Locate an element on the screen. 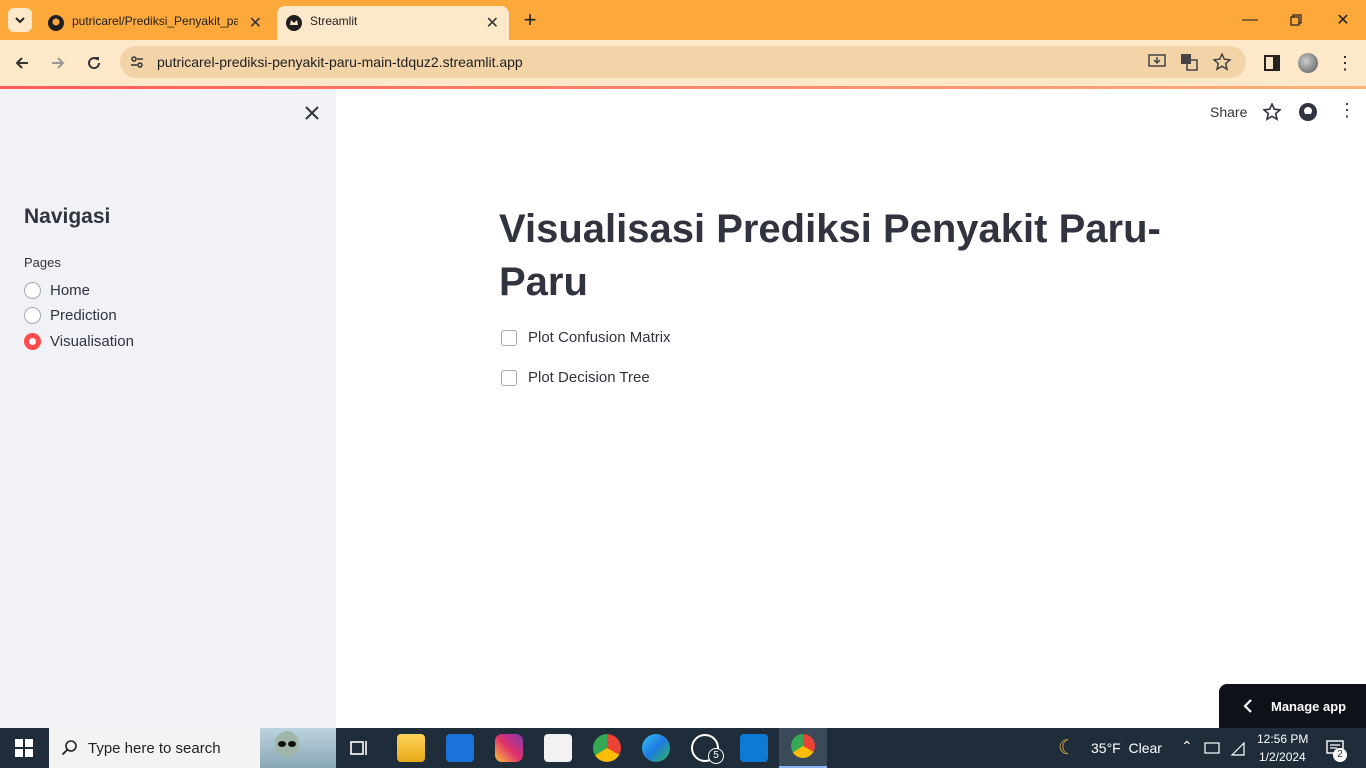 This screenshot has height=768, width=1366. radio-option-label: Home is located at coordinates (70, 290).